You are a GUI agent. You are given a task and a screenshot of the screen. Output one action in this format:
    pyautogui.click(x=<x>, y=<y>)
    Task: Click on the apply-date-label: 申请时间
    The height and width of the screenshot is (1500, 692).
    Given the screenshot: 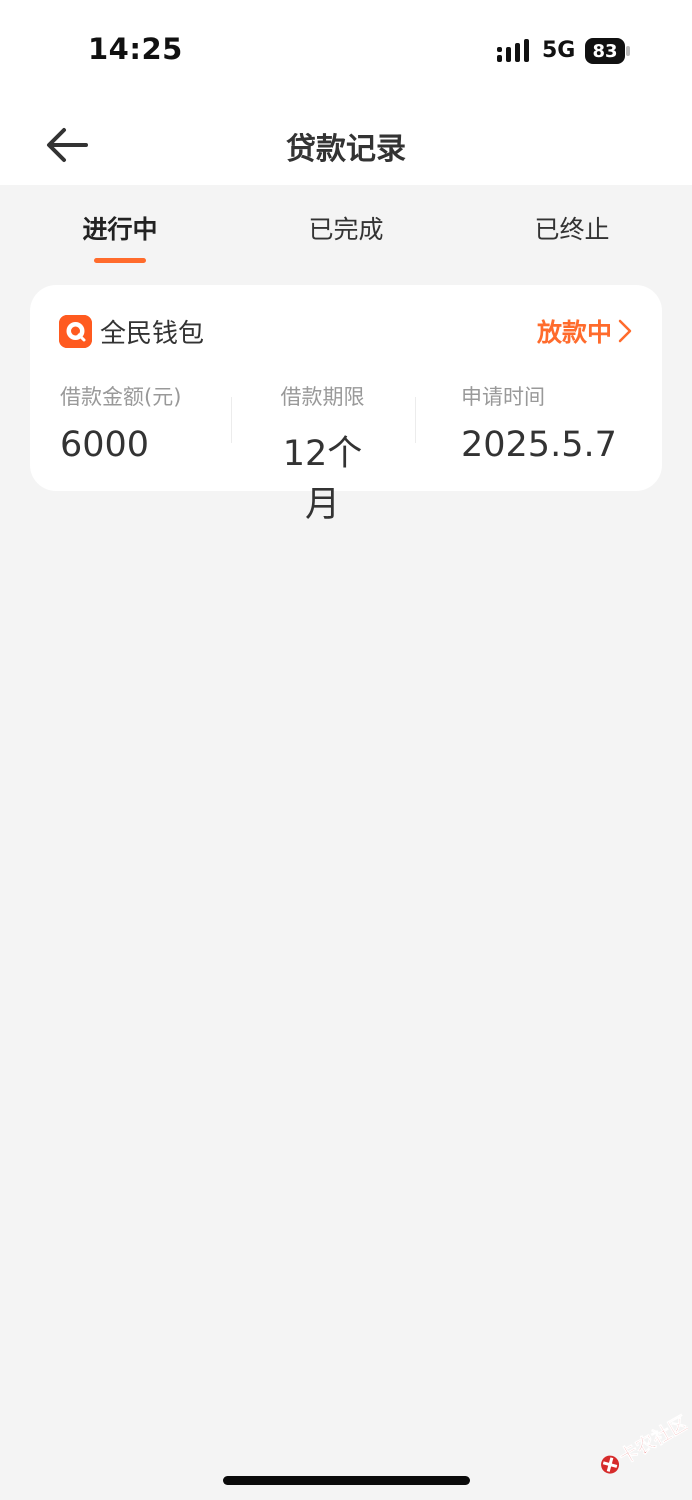 What is the action you would take?
    pyautogui.click(x=503, y=397)
    